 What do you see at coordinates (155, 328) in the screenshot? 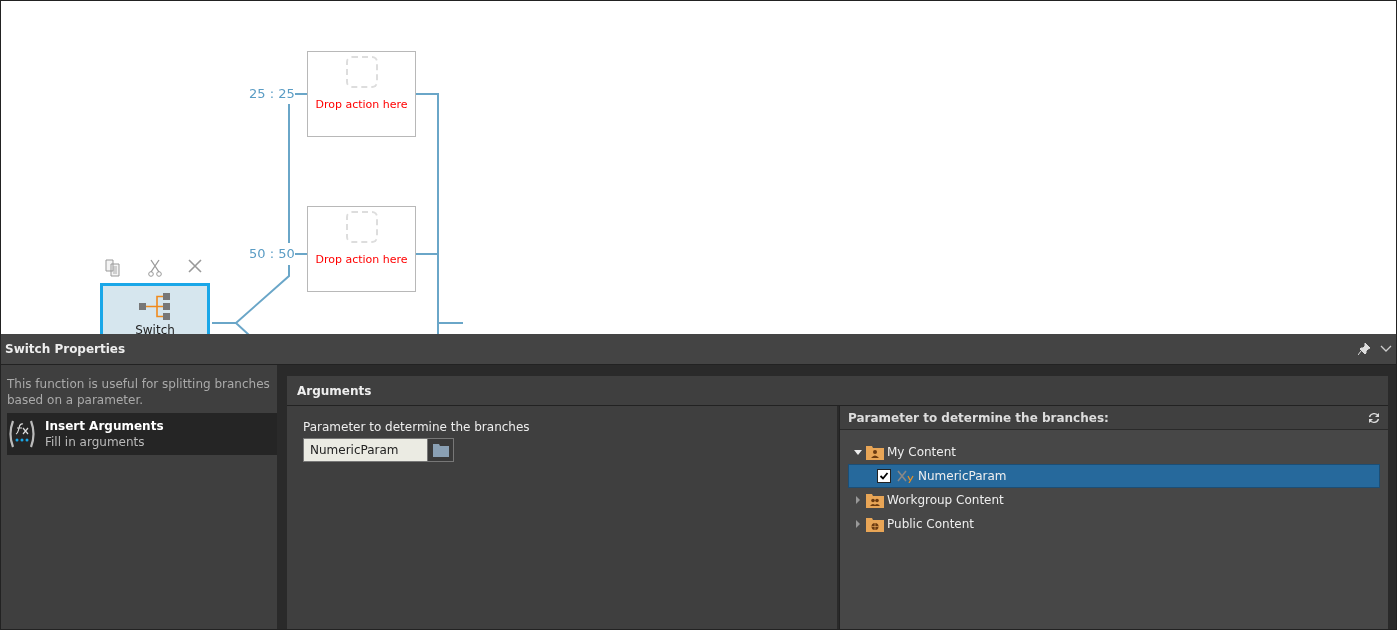
I see `node-label: Switch` at bounding box center [155, 328].